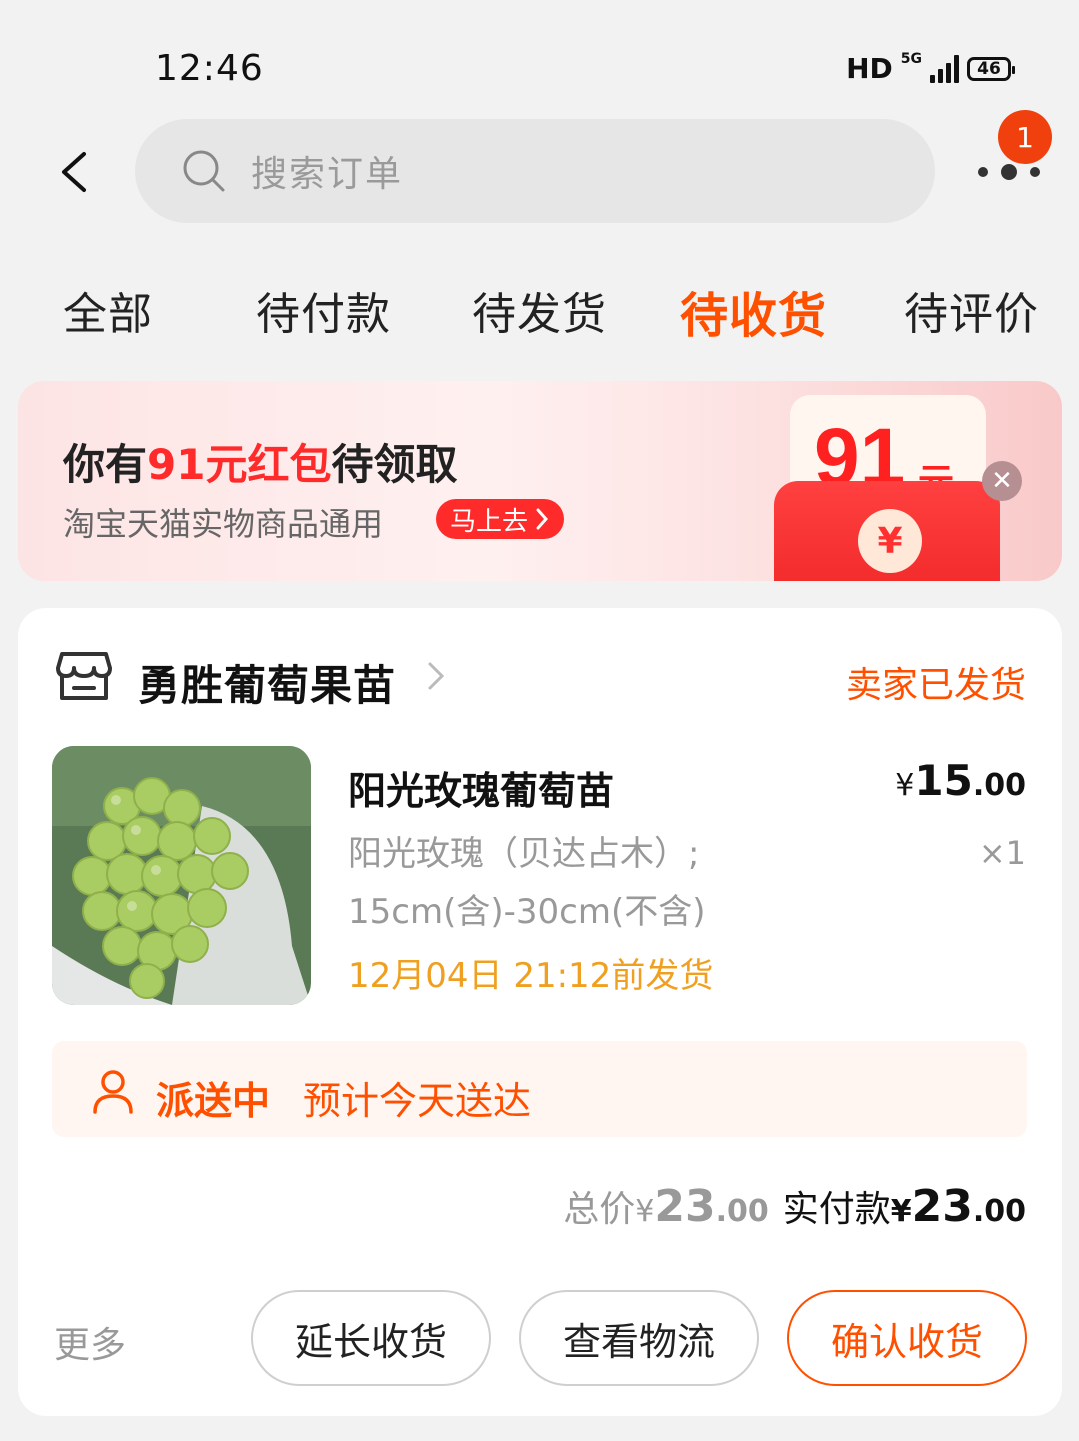 The image size is (1079, 1441). I want to click on back-arrow-icon, so click(78, 172).